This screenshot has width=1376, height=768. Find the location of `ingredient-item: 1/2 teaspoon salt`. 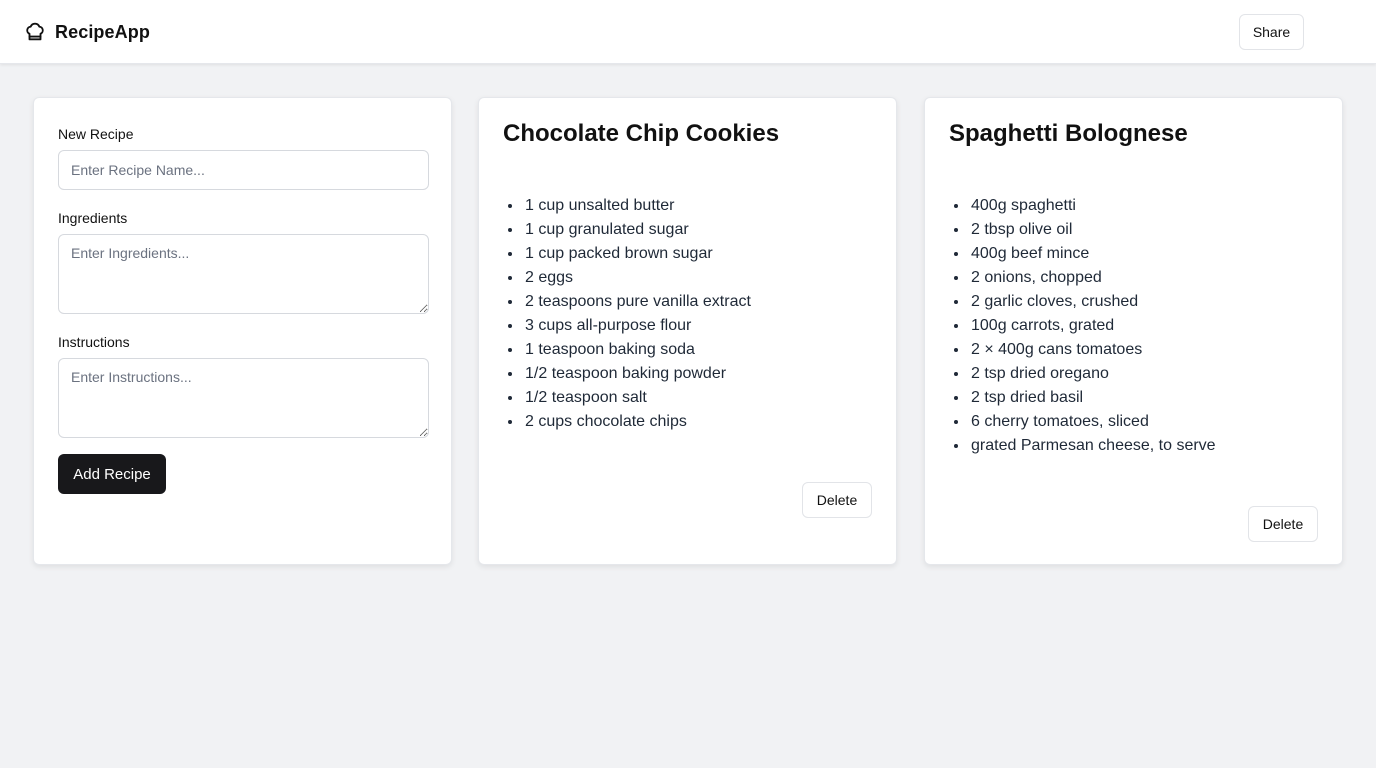

ingredient-item: 1/2 teaspoon salt is located at coordinates (637, 398).